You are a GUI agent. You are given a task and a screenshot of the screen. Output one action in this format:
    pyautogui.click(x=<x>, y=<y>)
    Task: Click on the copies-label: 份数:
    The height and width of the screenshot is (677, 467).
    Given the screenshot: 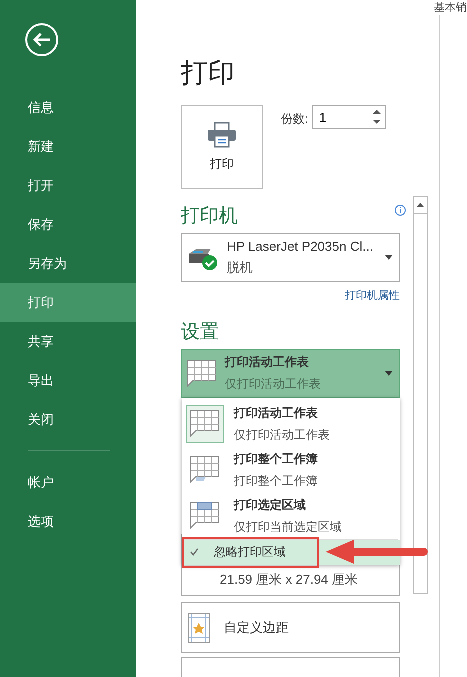 What is the action you would take?
    pyautogui.click(x=294, y=119)
    